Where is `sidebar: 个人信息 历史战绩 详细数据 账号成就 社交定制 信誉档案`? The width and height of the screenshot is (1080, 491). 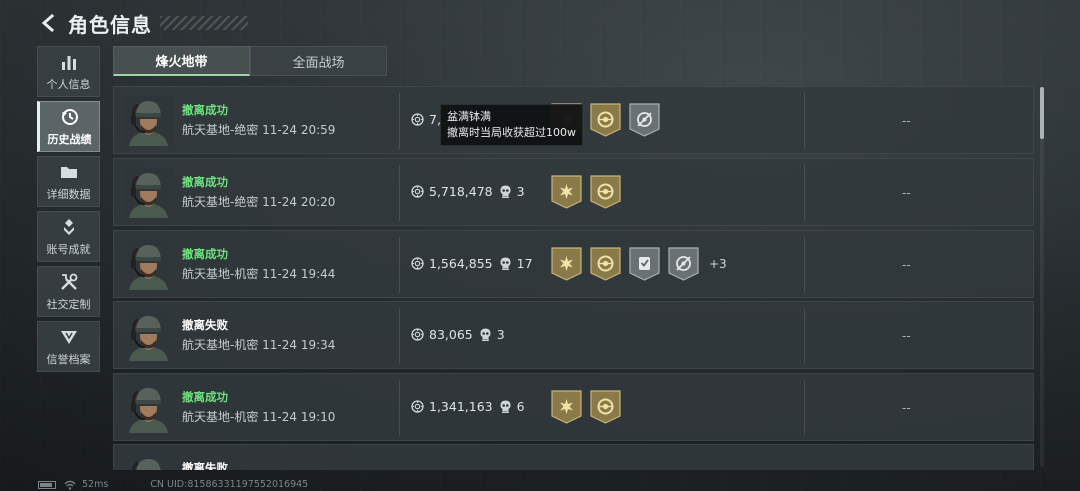 sidebar: 个人信息 历史战绩 详细数据 账号成就 社交定制 信誉档案 is located at coordinates (68, 211).